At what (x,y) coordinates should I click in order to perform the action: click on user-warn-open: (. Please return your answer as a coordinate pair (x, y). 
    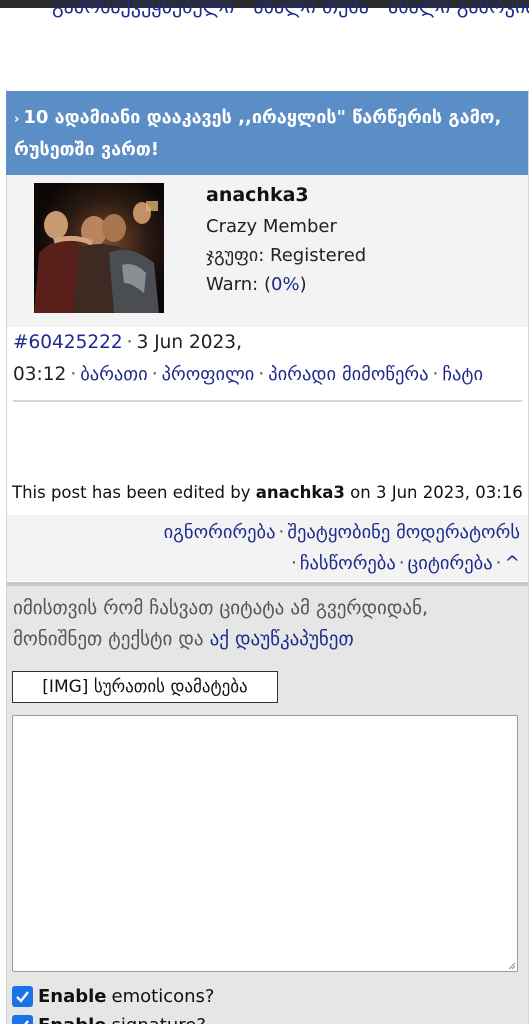
    Looking at the image, I should click on (267, 284).